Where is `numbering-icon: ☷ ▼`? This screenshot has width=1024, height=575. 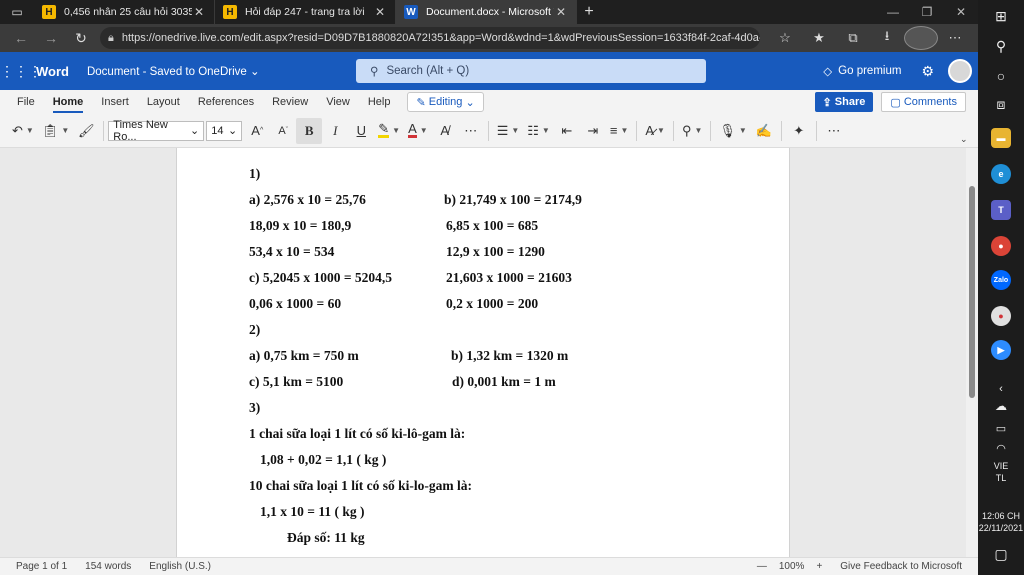
numbering-icon: ☷ ▼ is located at coordinates (538, 131).